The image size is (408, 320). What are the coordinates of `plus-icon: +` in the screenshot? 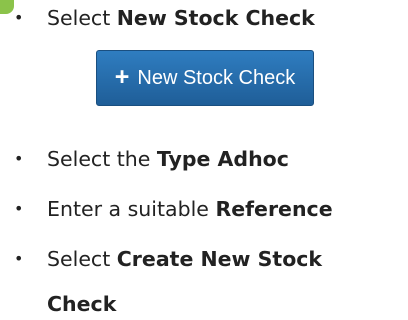 It's located at (122, 76).